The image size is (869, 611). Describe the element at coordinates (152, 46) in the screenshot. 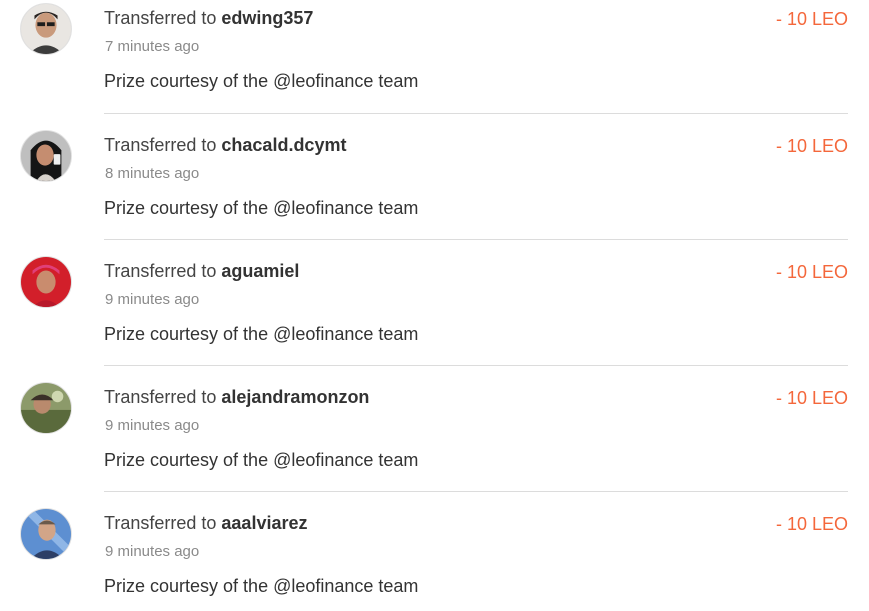

I see `transfer-timestamp: 7 minutes ago` at that location.